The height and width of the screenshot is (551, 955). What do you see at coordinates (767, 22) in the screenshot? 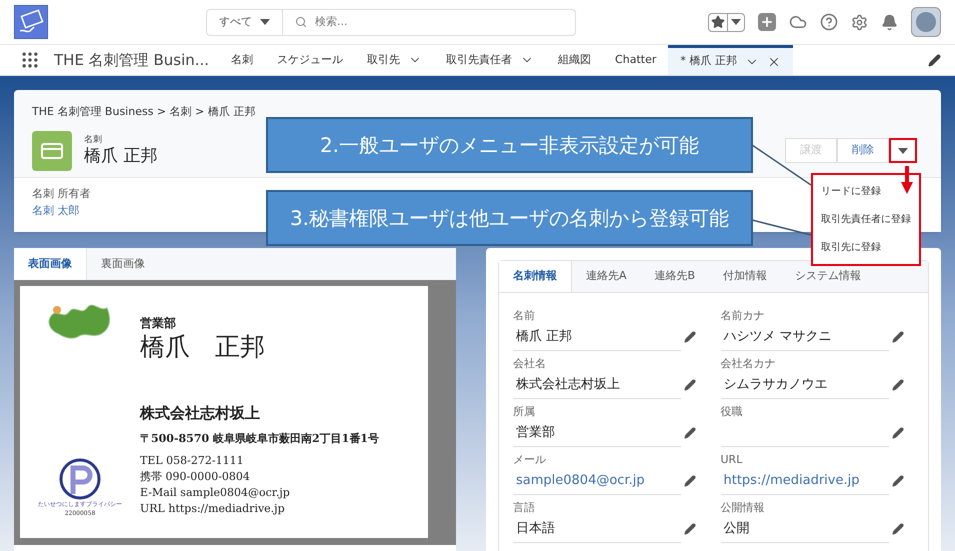
I see `plus-icon` at bounding box center [767, 22].